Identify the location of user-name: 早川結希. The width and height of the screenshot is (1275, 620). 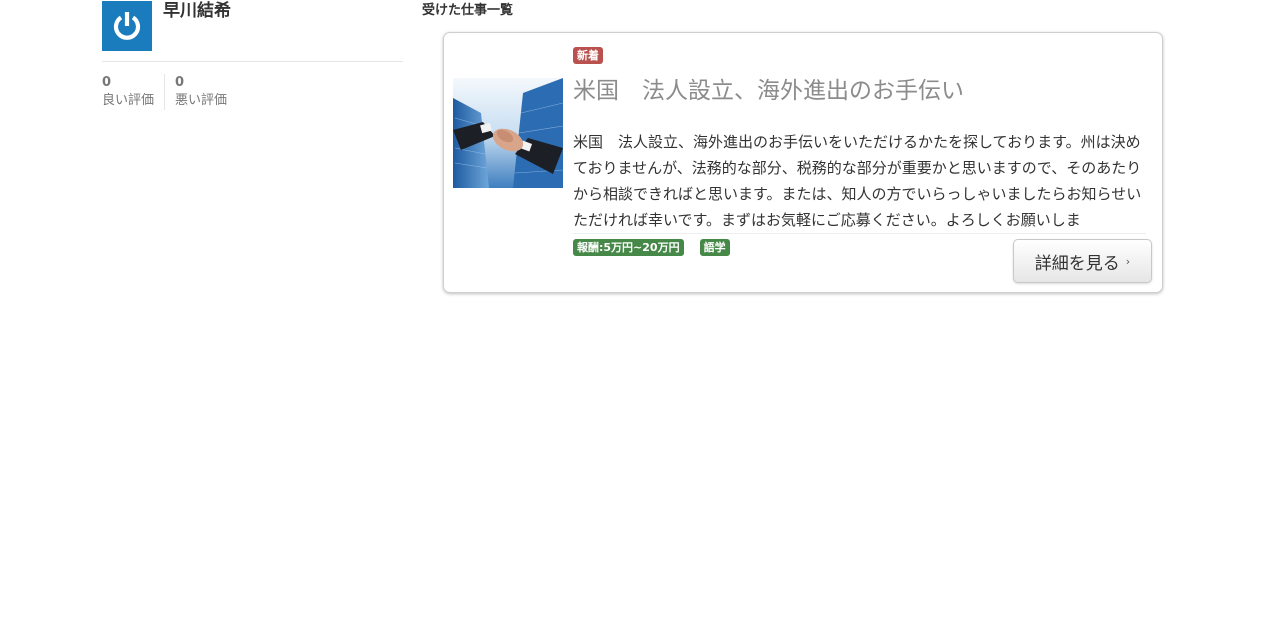
(197, 11).